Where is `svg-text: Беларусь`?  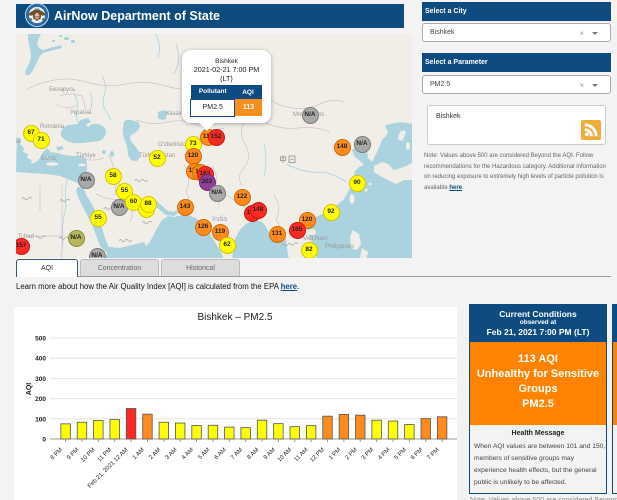
svg-text: Беларусь is located at coordinates (62, 90).